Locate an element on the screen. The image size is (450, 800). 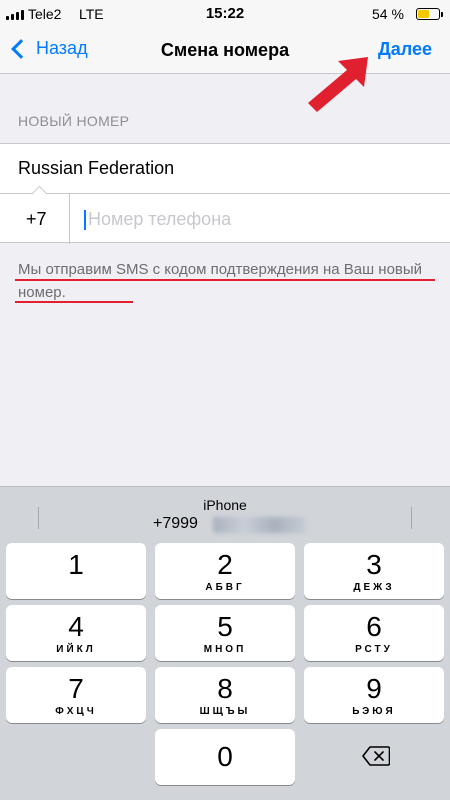
next-button: Далее is located at coordinates (405, 49).